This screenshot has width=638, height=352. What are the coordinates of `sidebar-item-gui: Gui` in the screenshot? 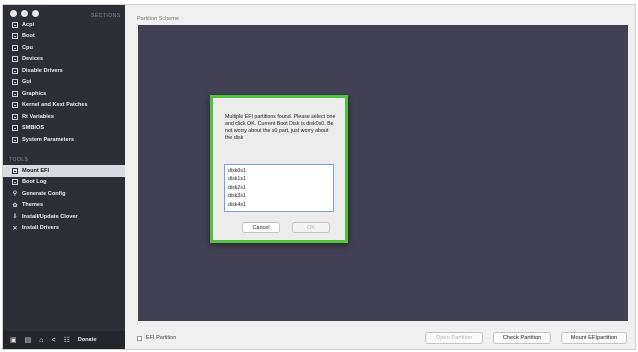 It's located at (64, 83).